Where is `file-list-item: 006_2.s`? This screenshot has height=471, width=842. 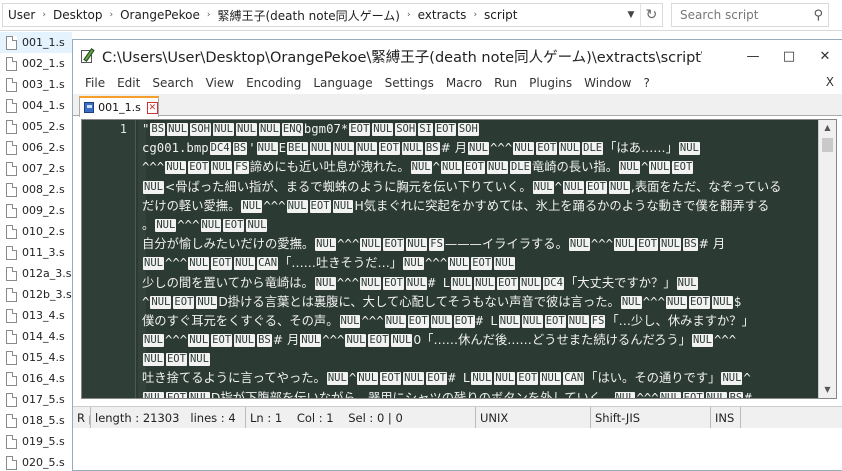 file-list-item: 006_2.s is located at coordinates (36, 147).